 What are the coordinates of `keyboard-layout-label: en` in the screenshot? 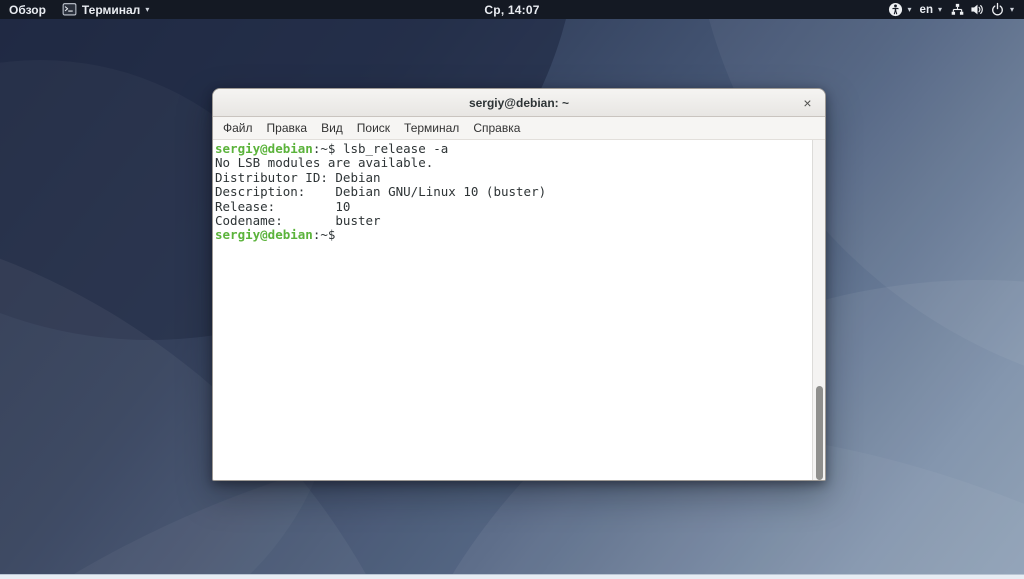 It's located at (926, 9).